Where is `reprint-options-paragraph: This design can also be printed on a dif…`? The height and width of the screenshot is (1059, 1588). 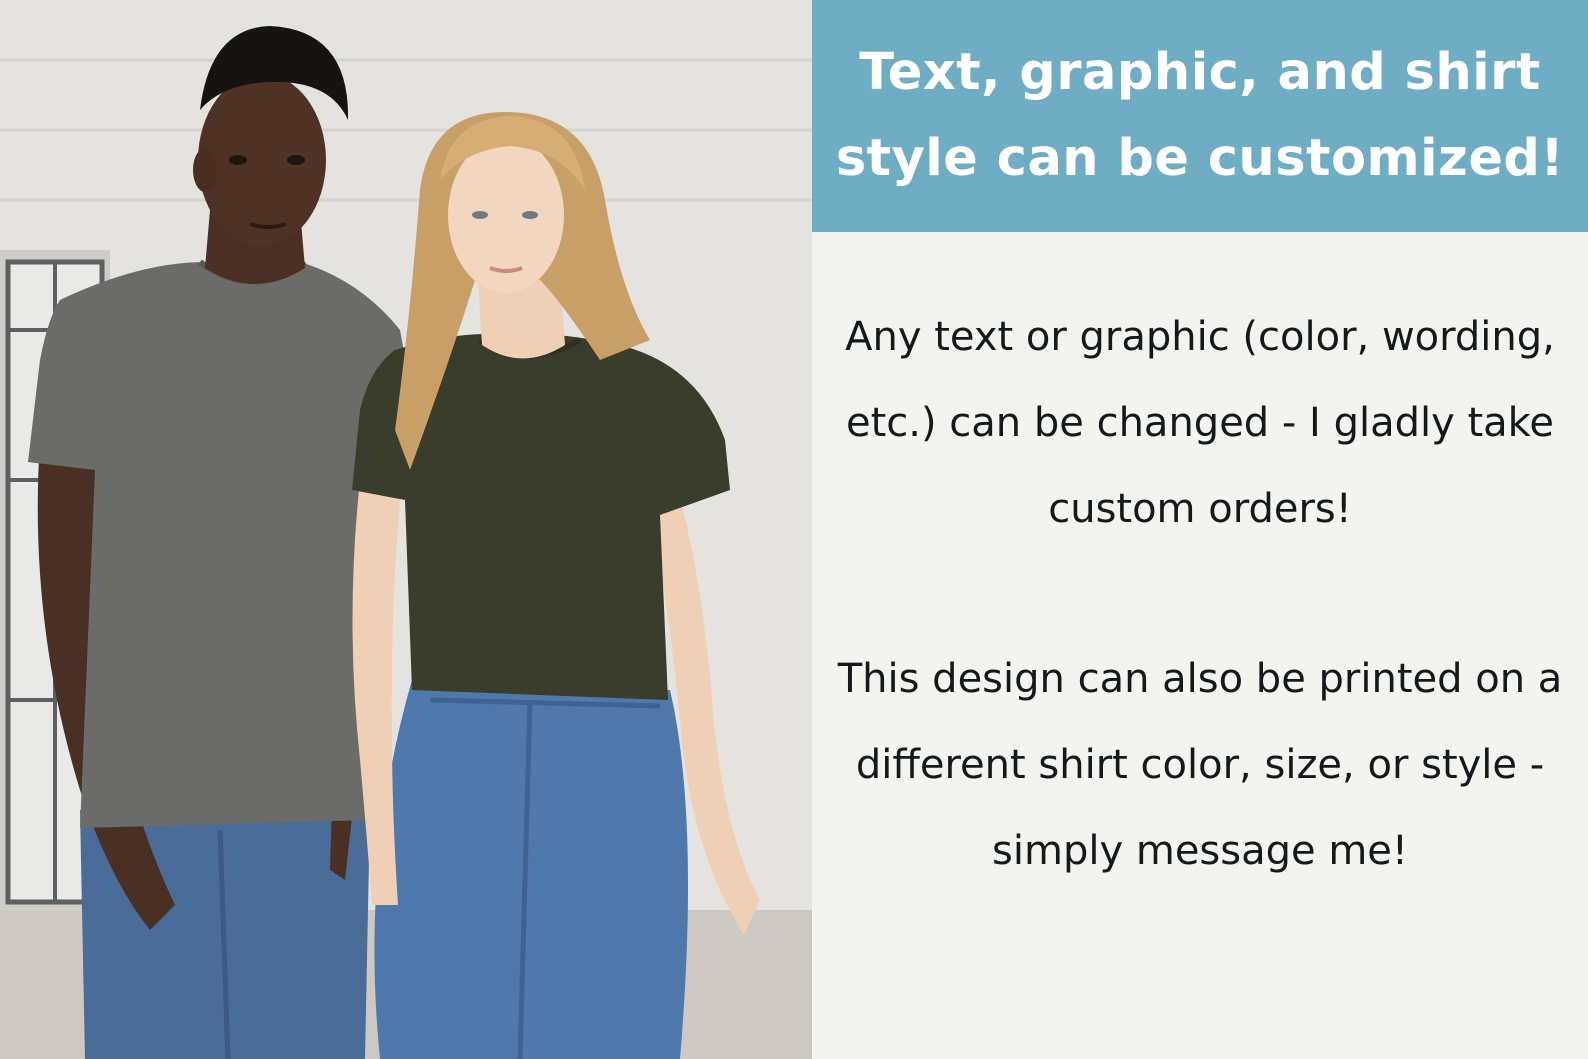
reprint-options-paragraph: This design can also be printed on a dif… is located at coordinates (1200, 765).